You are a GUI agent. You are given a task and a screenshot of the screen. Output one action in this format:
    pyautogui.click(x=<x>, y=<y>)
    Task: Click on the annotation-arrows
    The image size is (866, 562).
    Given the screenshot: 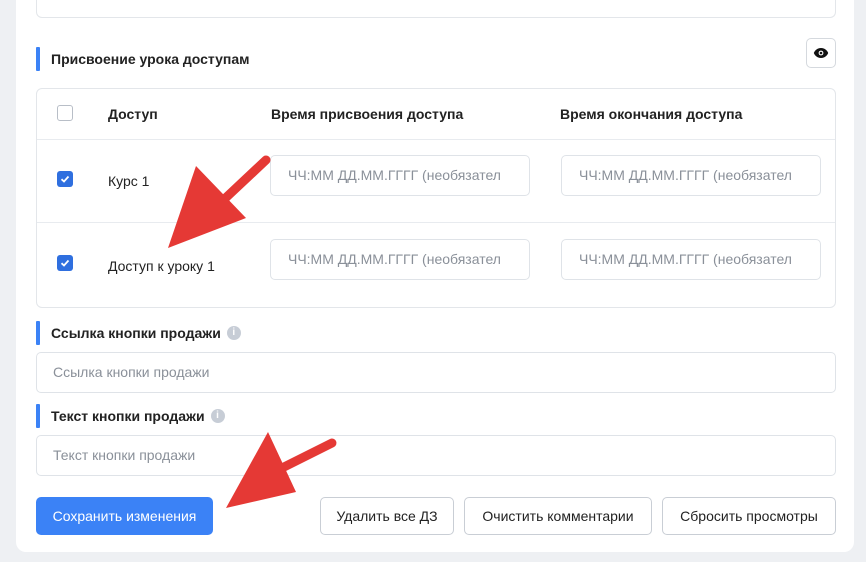 What is the action you would take?
    pyautogui.click(x=252, y=331)
    